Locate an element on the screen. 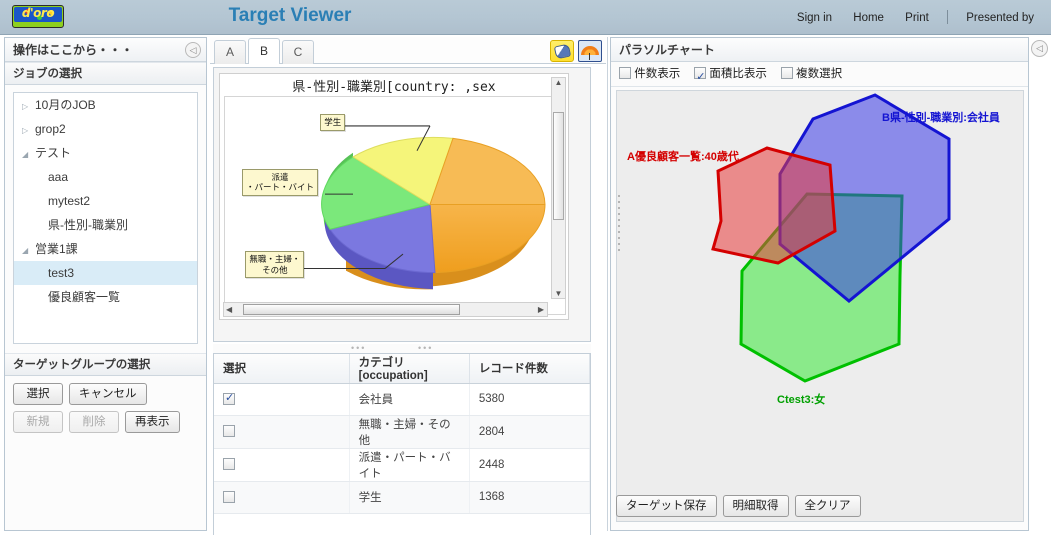  panel-splitter: ••• ••• is located at coordinates (402, 348).